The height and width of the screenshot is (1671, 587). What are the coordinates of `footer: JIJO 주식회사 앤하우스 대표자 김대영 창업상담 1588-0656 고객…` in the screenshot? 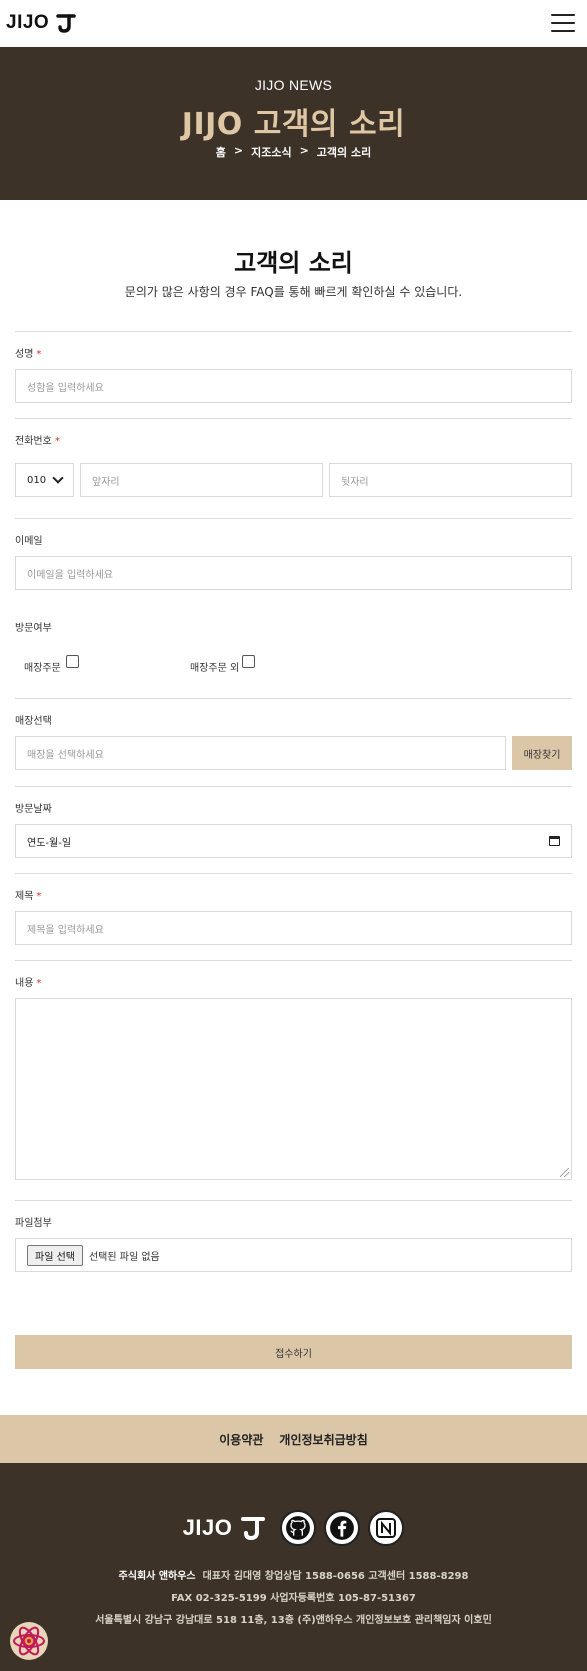 It's located at (293, 1567).